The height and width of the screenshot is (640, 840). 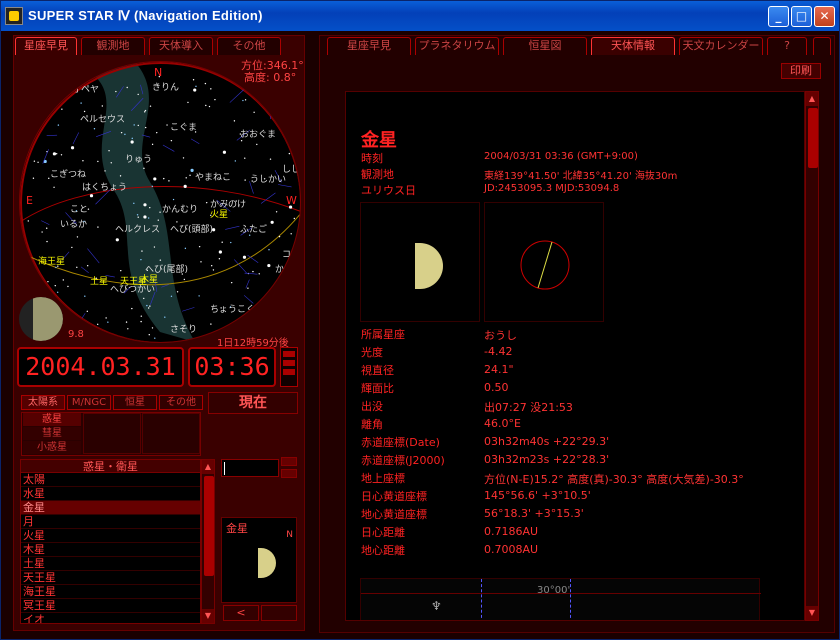 What do you see at coordinates (110, 618) in the screenshot?
I see `planet-list-item: イオ` at bounding box center [110, 618].